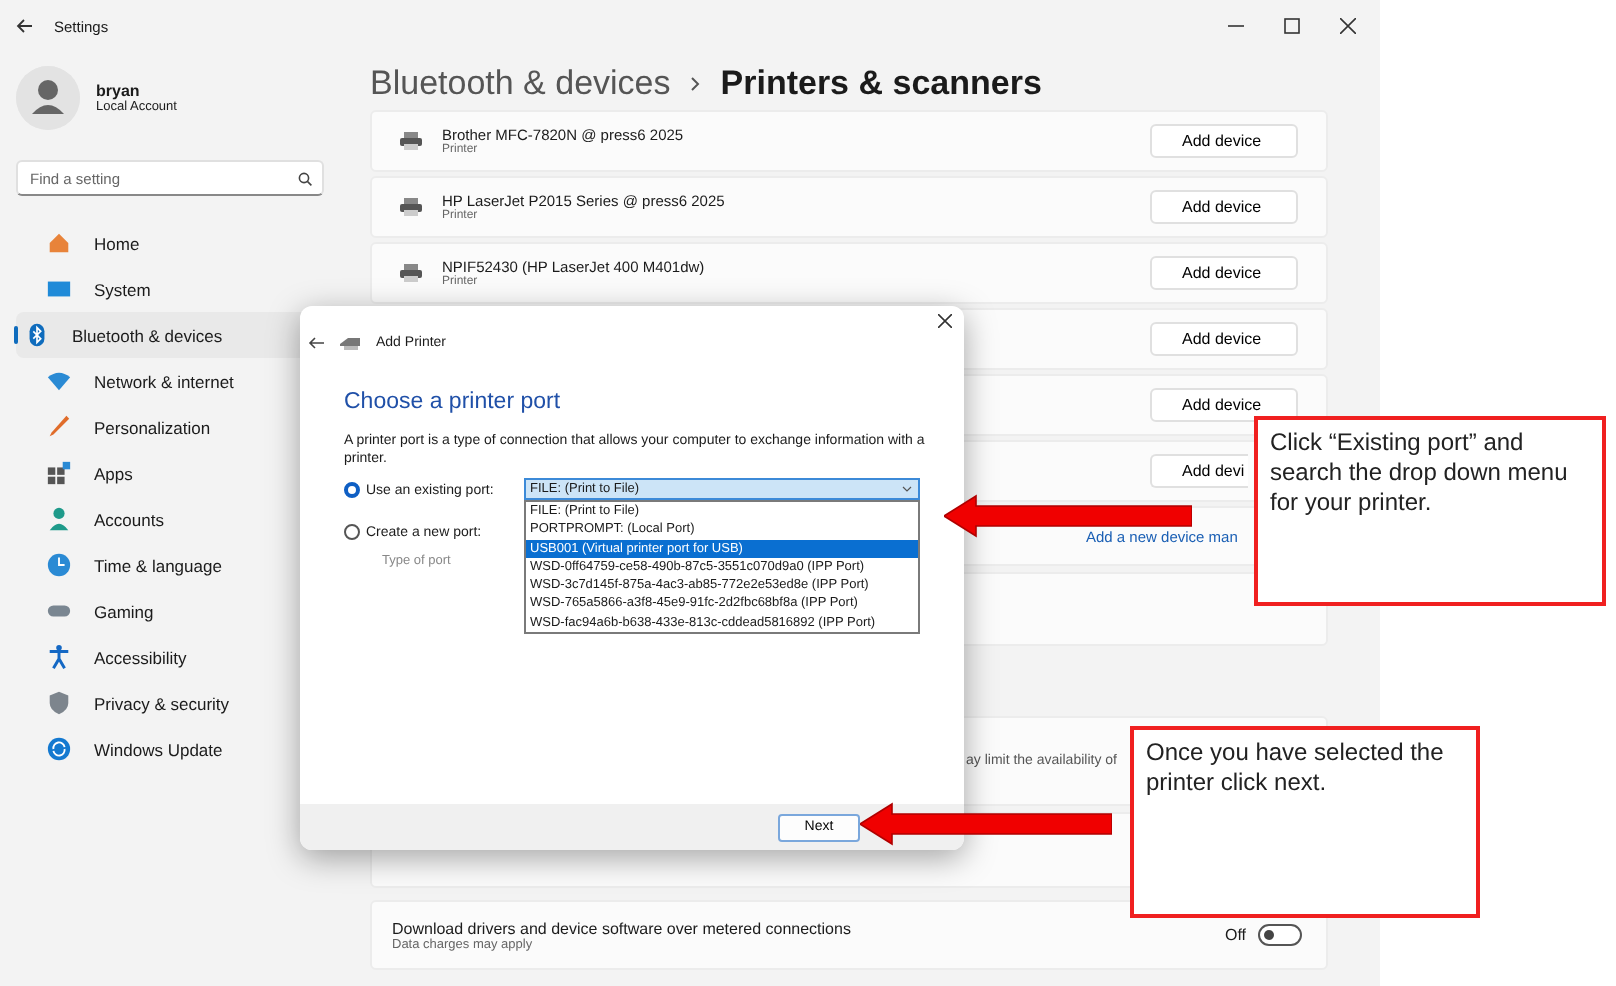  I want to click on time-icon, so click(59, 565).